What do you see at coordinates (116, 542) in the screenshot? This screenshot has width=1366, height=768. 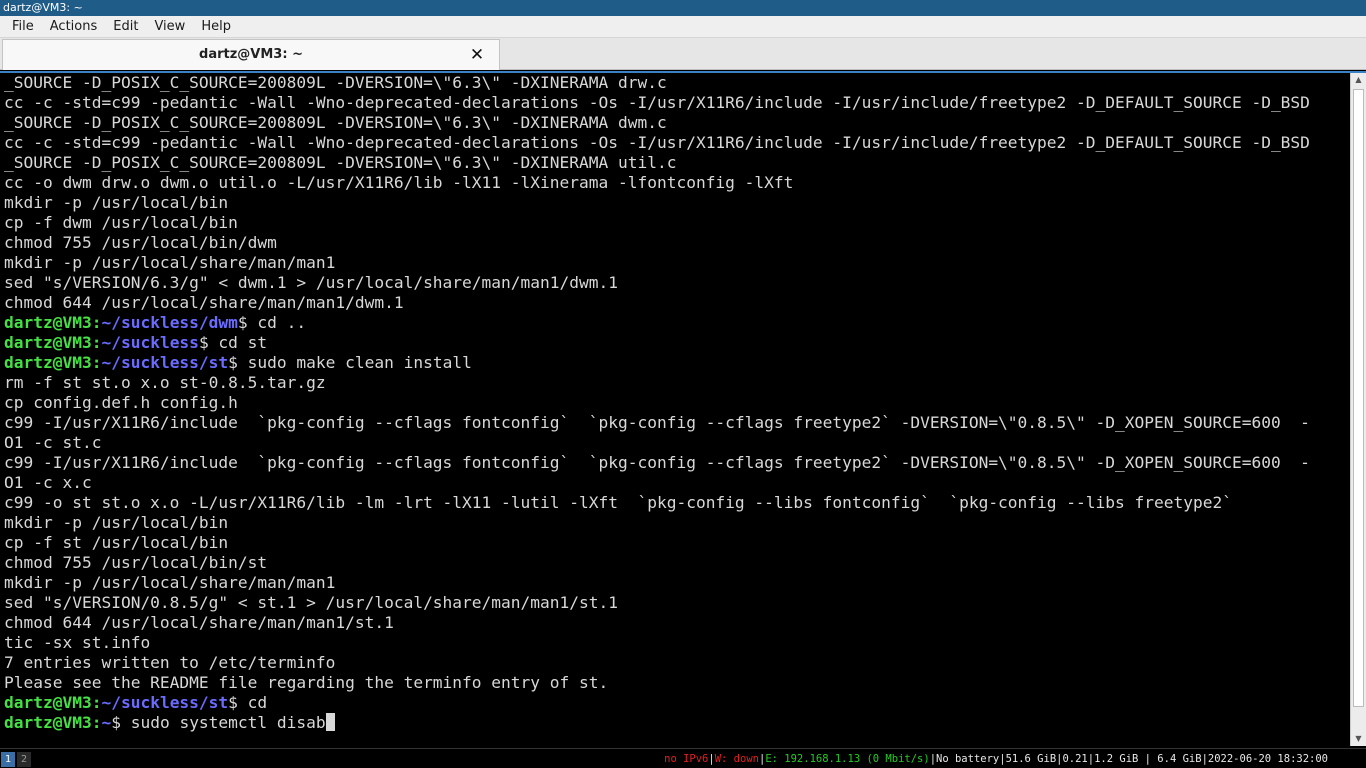 I see `terminal-line: cp -f st /usr/local/bin` at bounding box center [116, 542].